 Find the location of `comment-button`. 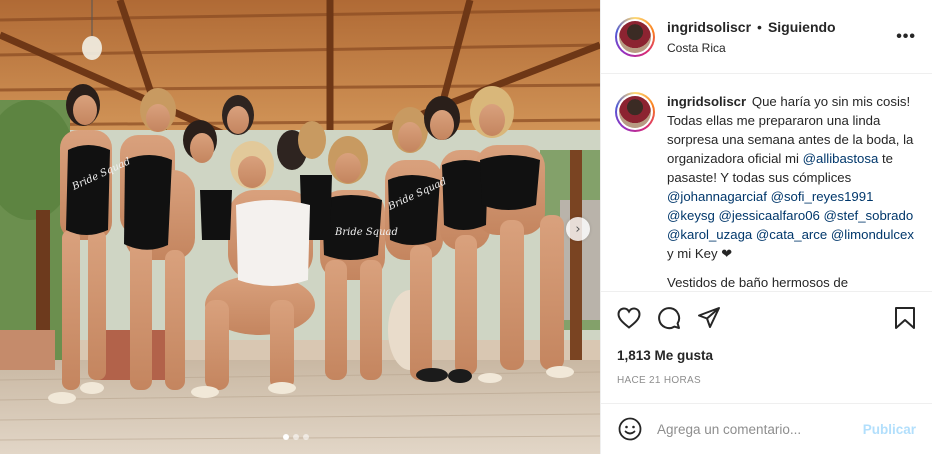

comment-button is located at coordinates (669, 318).